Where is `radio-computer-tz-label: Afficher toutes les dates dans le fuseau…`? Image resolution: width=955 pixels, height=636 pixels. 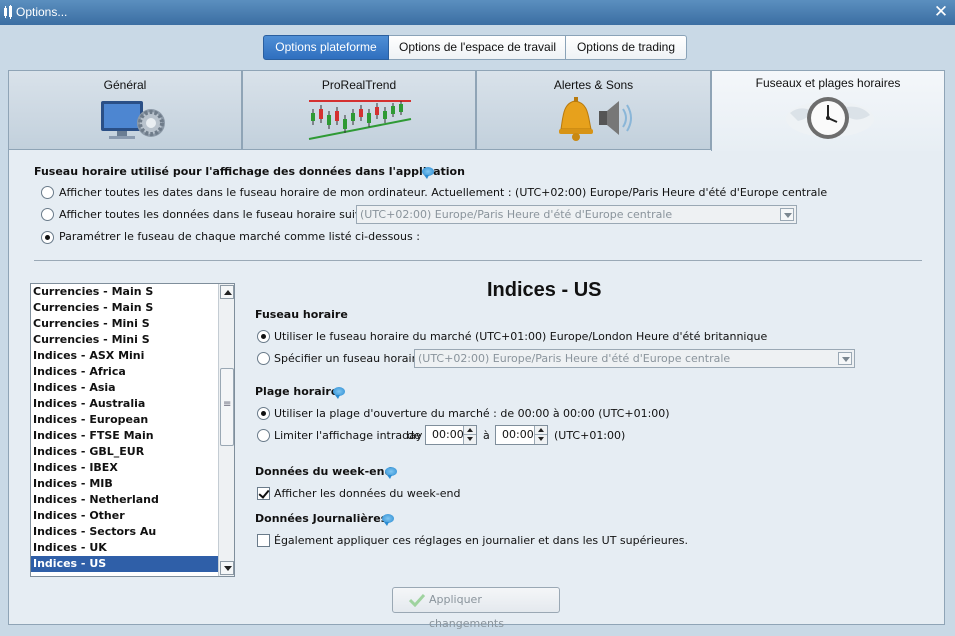 radio-computer-tz-label: Afficher toutes les dates dans le fuseau… is located at coordinates (443, 192).